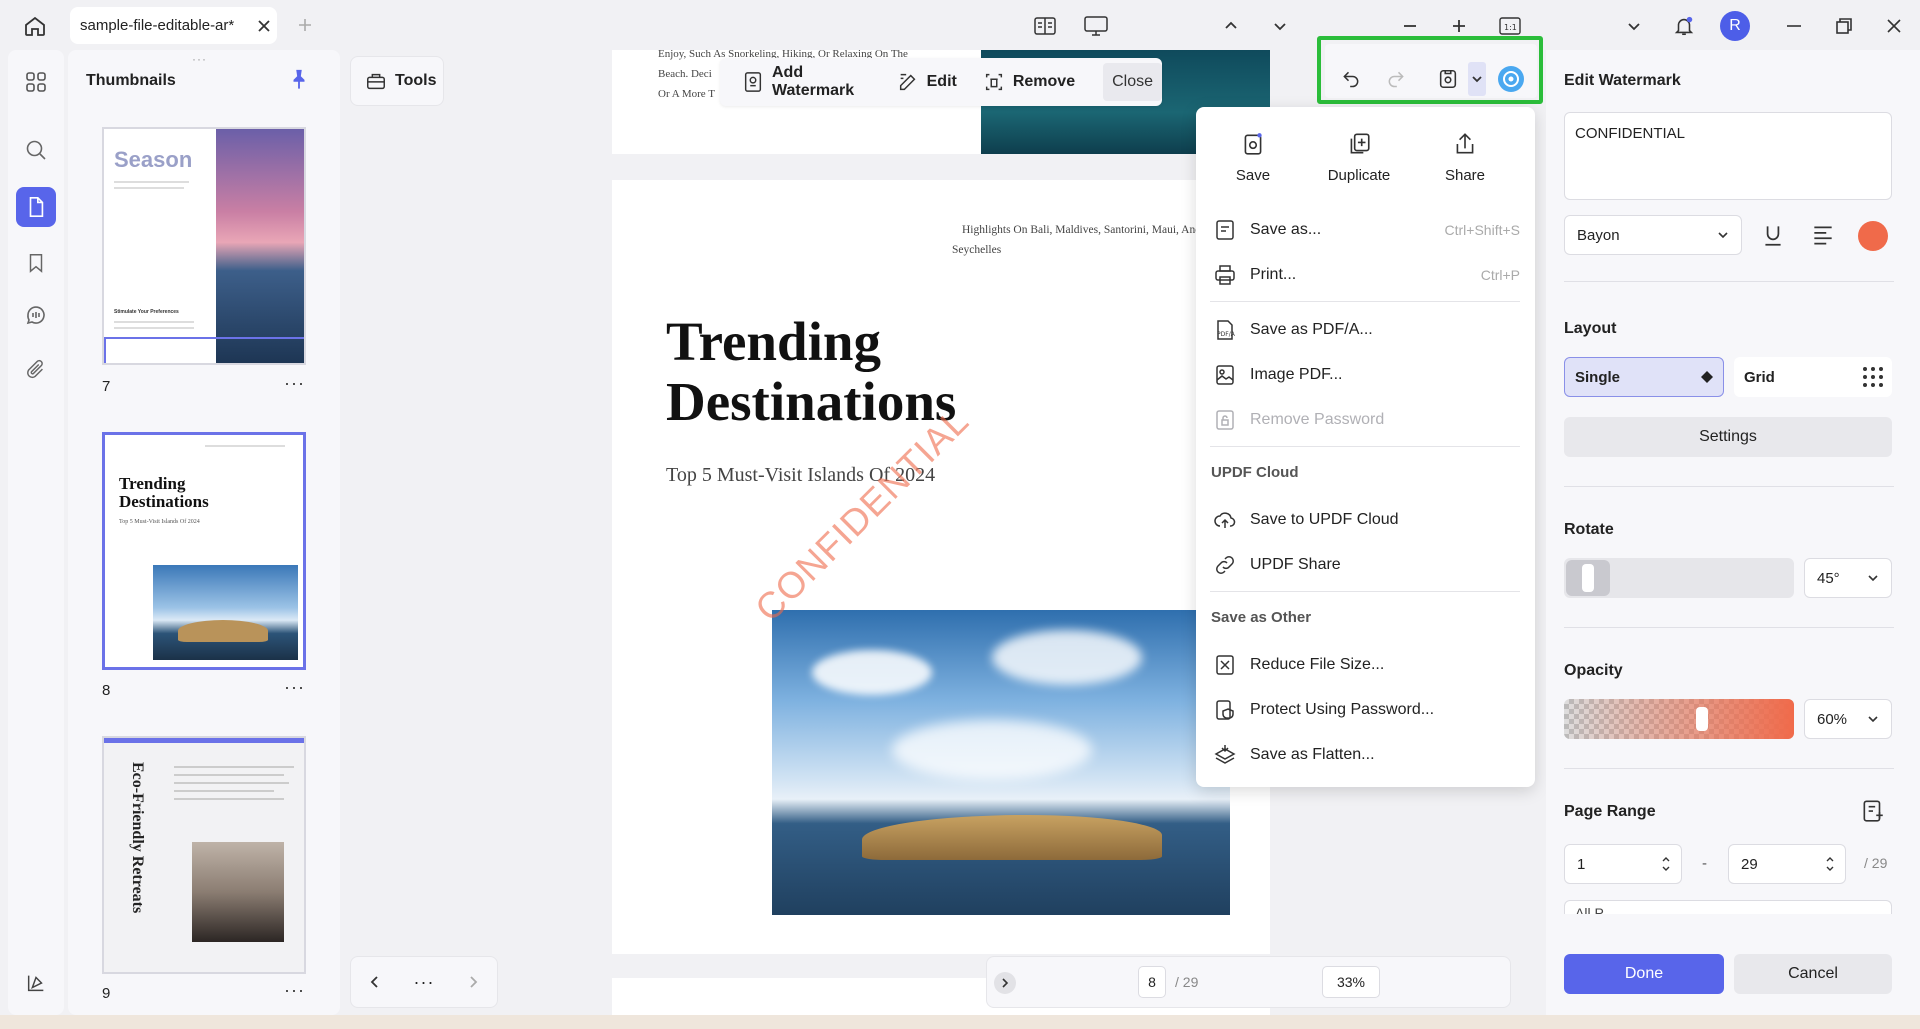 The width and height of the screenshot is (1920, 1029). I want to click on edit-watermark-button: Edit, so click(927, 82).